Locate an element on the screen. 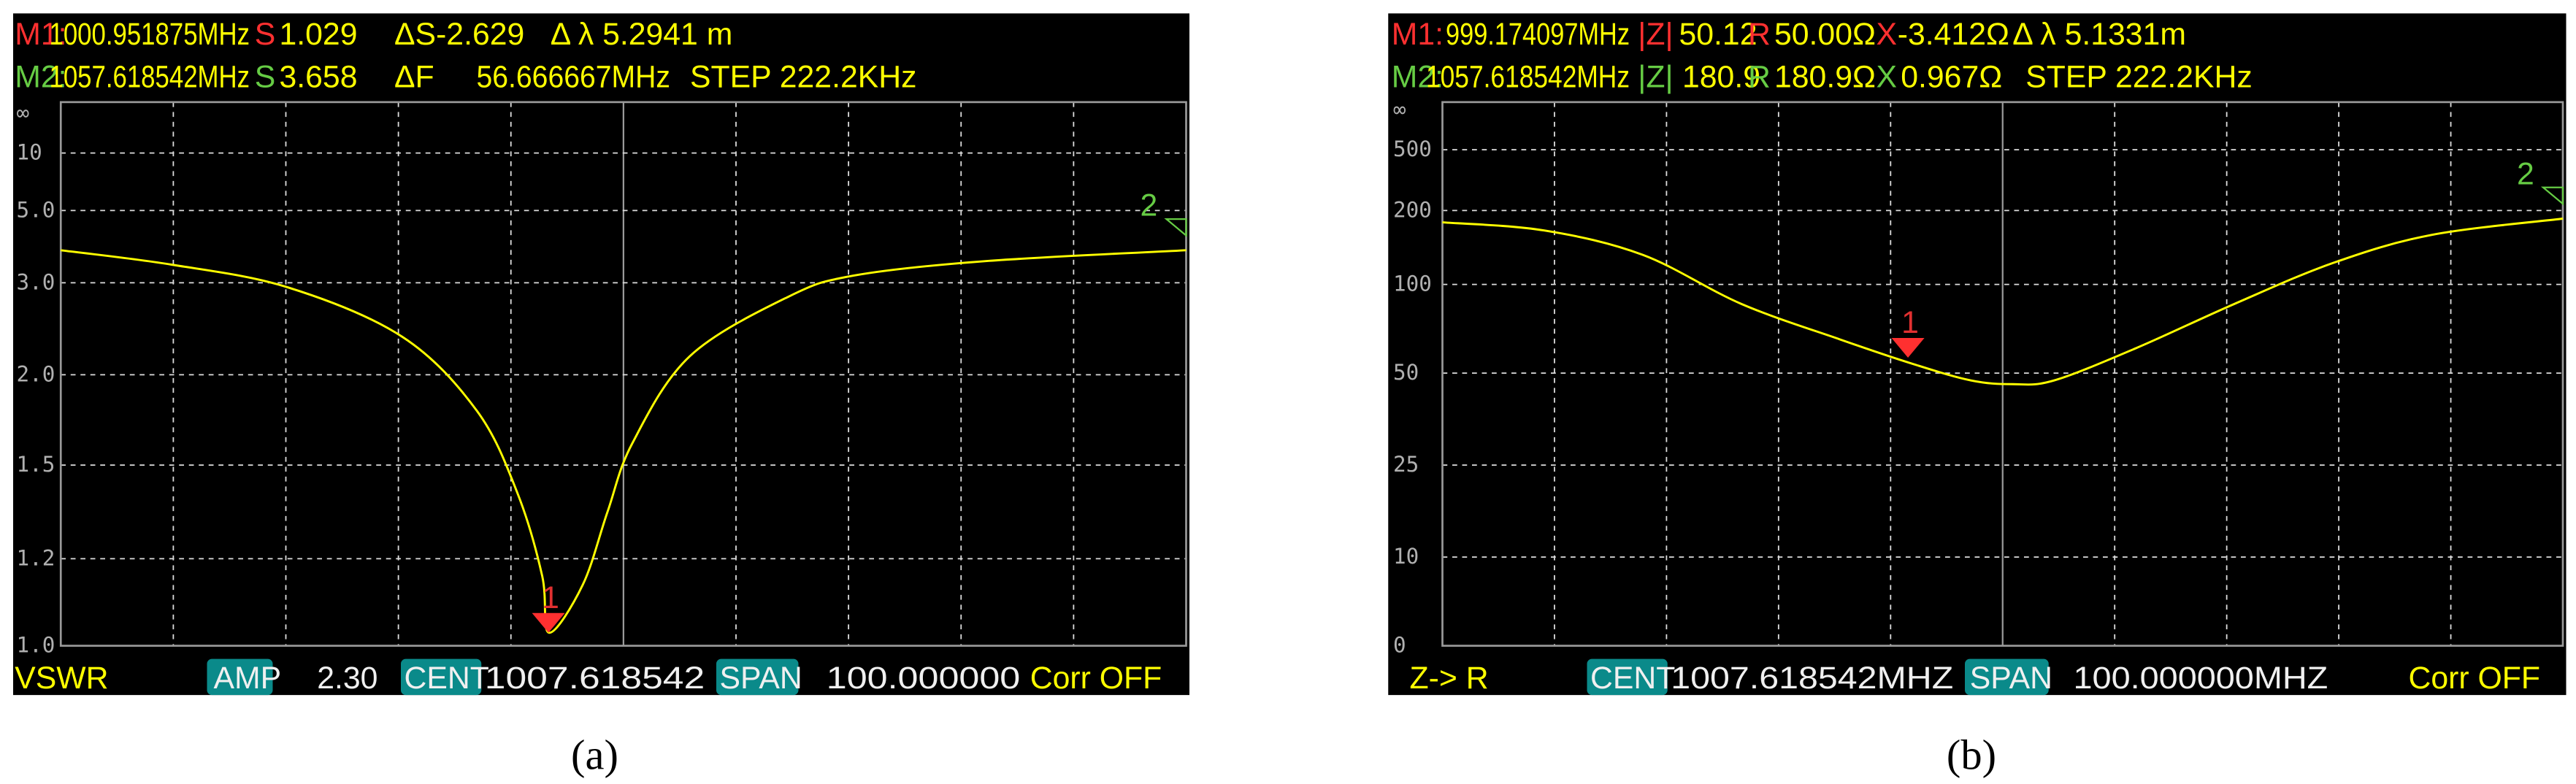 The width and height of the screenshot is (2576, 784). y-tick-label: 1.5 is located at coordinates (36, 465).